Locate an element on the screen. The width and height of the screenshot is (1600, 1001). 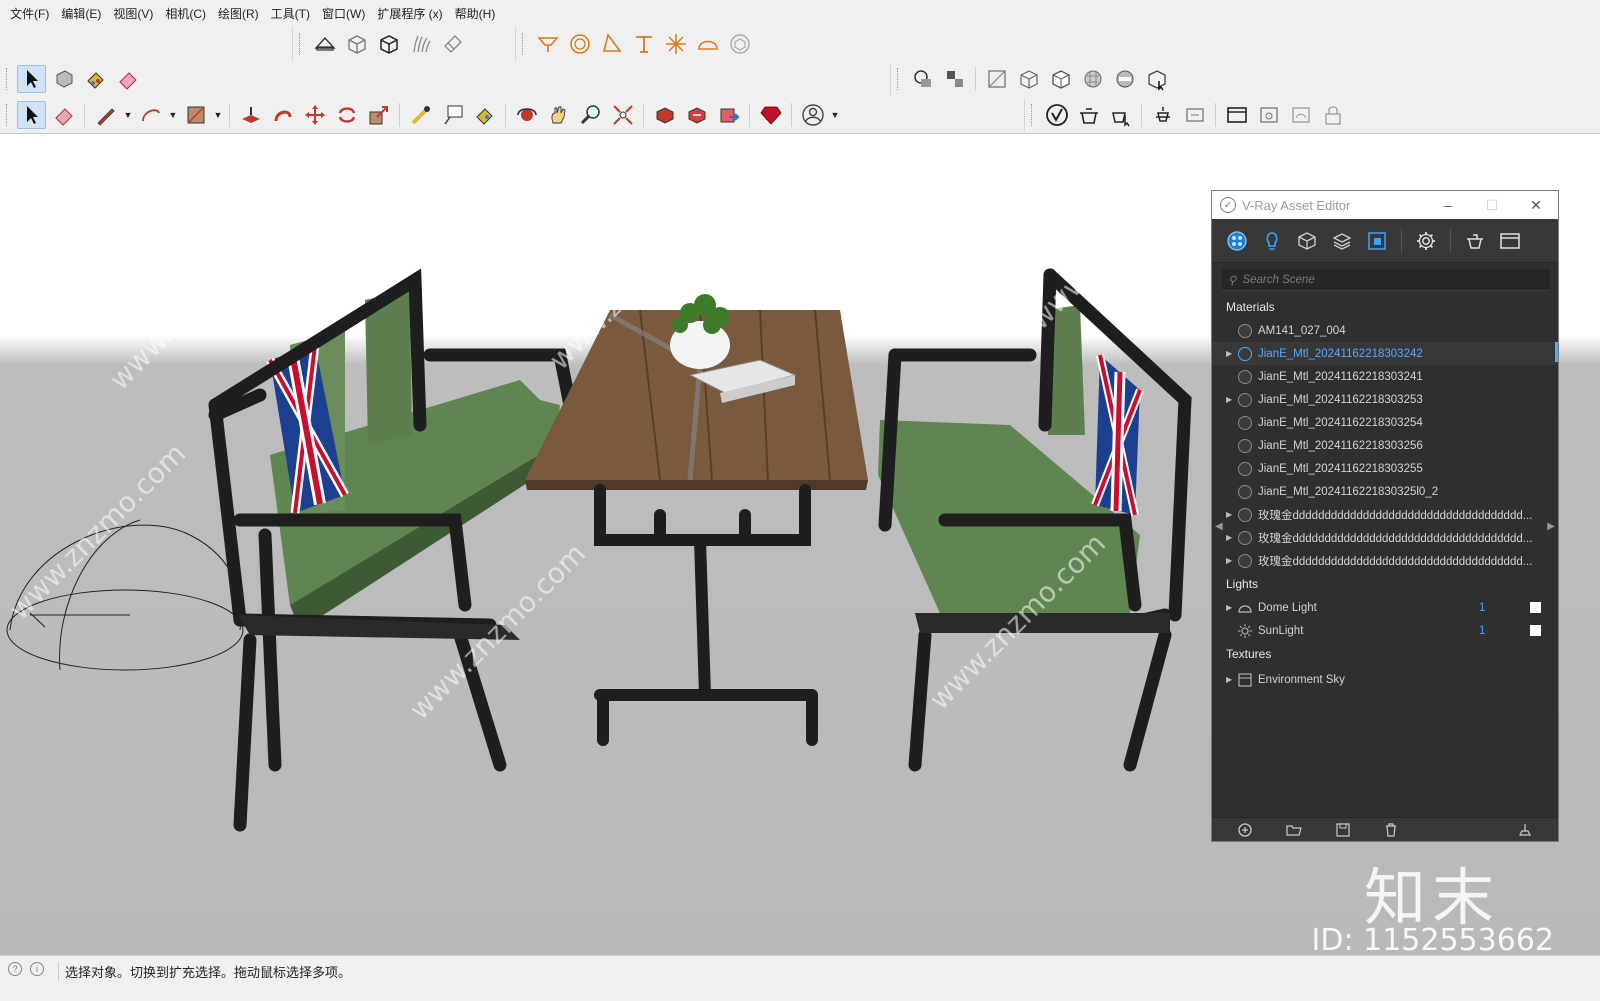
xray-style-icon is located at coordinates (996, 79).